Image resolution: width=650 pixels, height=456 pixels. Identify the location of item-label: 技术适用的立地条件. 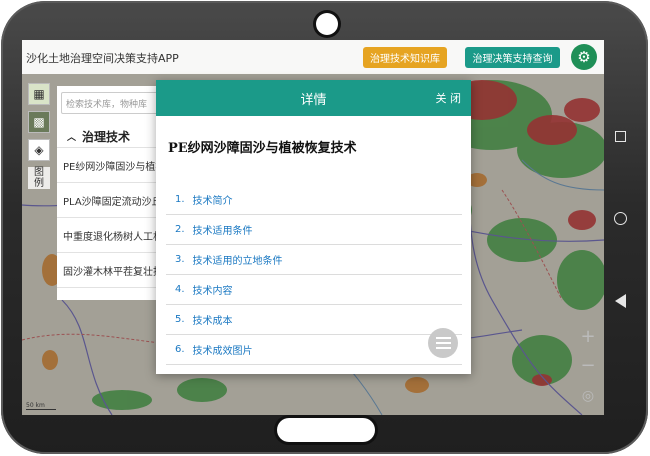
(237, 261).